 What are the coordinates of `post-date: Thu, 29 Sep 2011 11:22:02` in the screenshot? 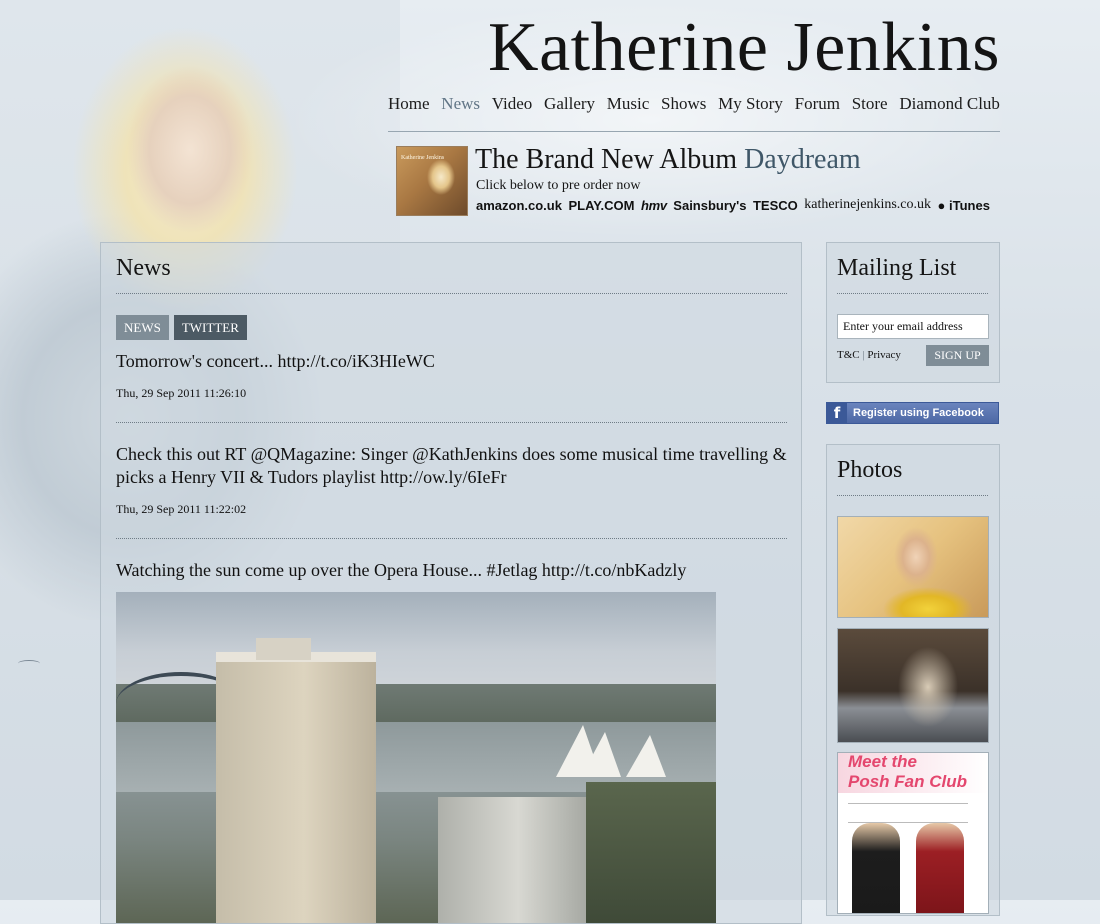 It's located at (181, 509).